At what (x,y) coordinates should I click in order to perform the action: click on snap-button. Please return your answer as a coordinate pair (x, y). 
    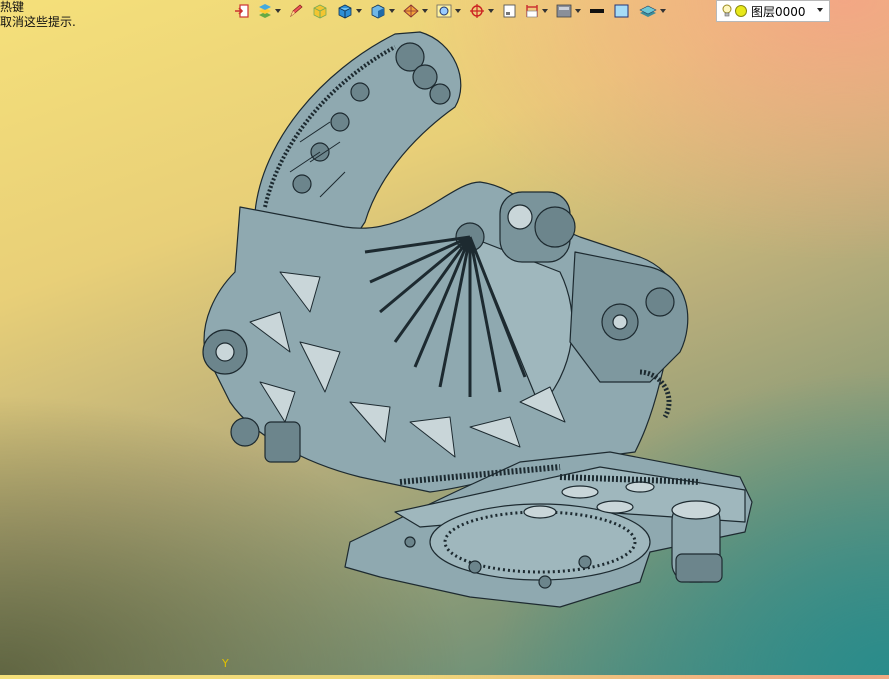
    Looking at the image, I should click on (481, 11).